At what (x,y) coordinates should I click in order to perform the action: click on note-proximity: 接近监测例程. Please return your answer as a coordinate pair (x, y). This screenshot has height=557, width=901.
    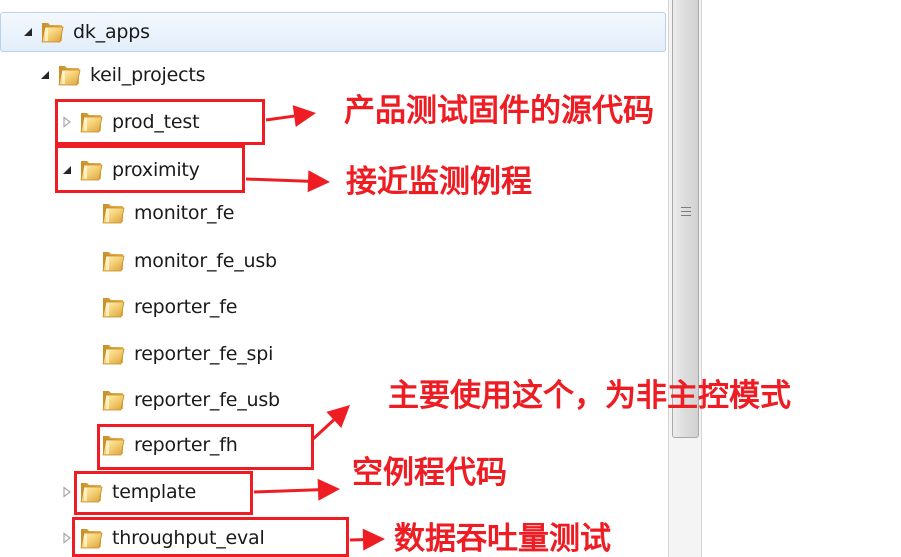
    Looking at the image, I should click on (439, 182).